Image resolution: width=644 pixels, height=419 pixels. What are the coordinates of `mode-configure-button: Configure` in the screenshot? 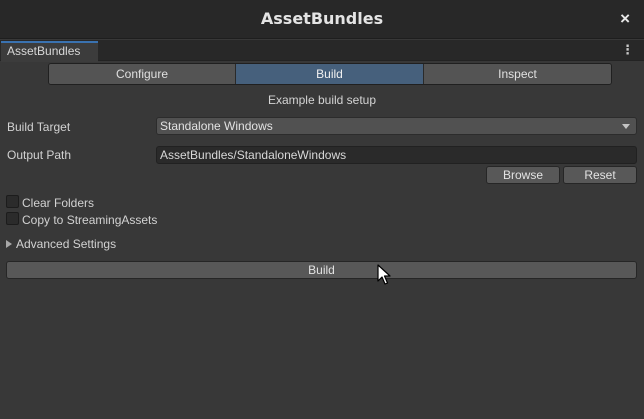 It's located at (142, 74).